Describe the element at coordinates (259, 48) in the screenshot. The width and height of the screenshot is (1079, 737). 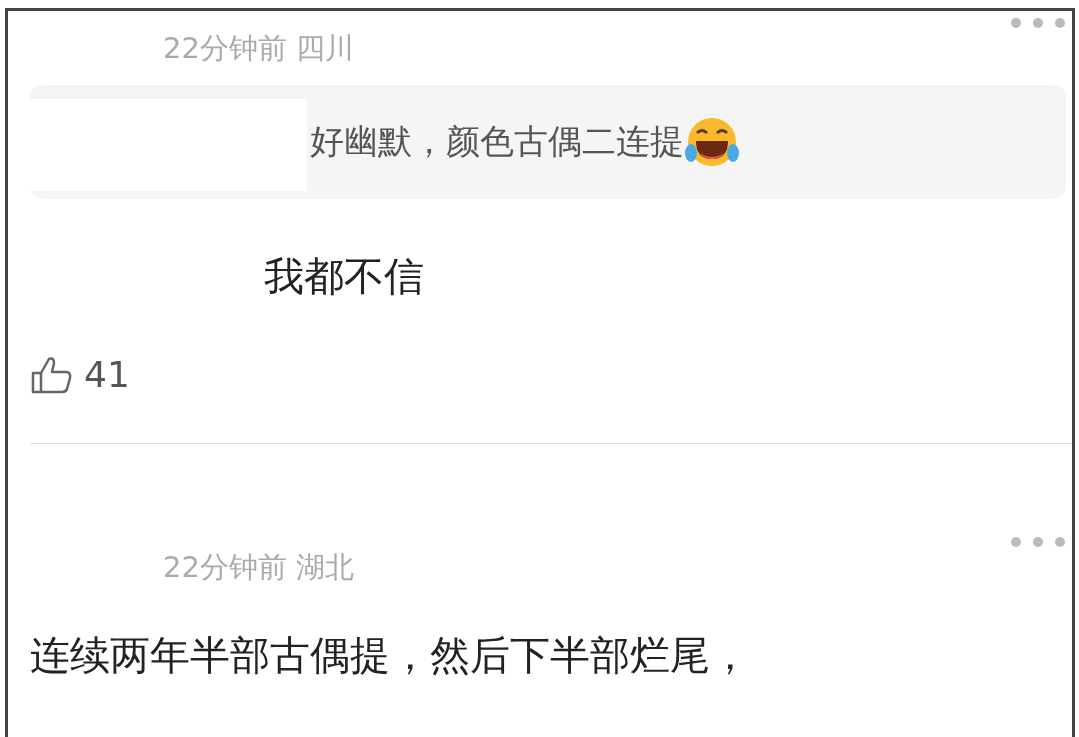
I see `comment-meta: 22分钟前 四川` at that location.